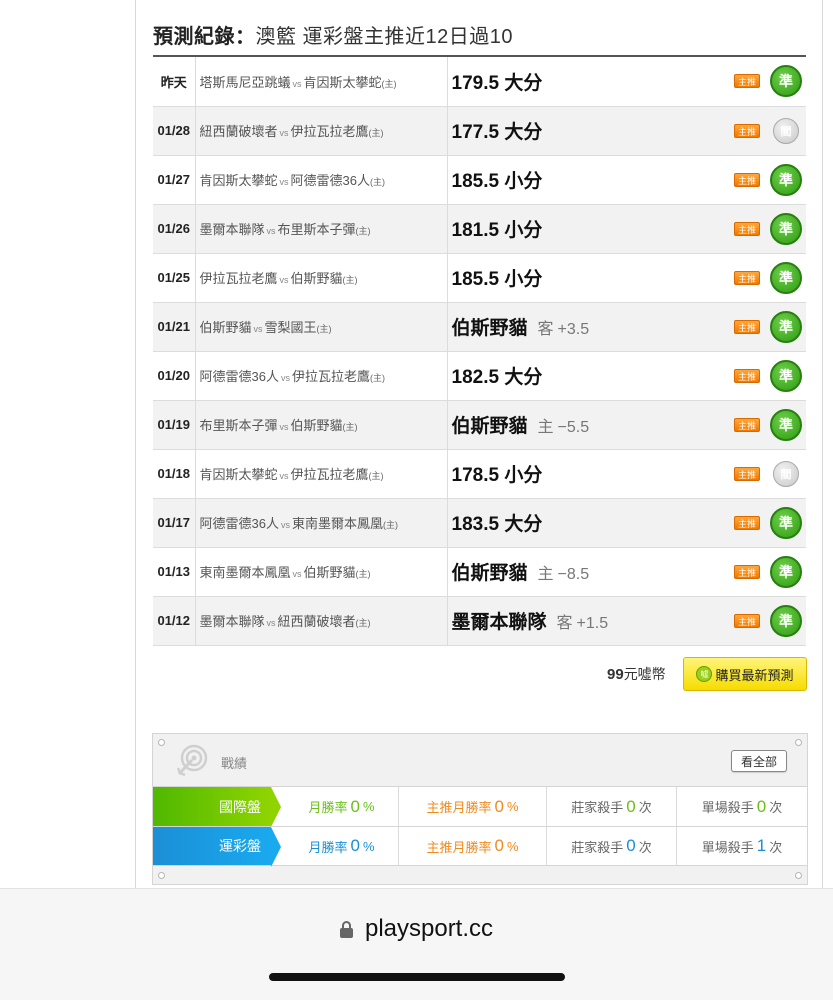 Image resolution: width=833 pixels, height=1000 pixels. What do you see at coordinates (429, 928) in the screenshot?
I see `url-text: playsport.cc` at bounding box center [429, 928].